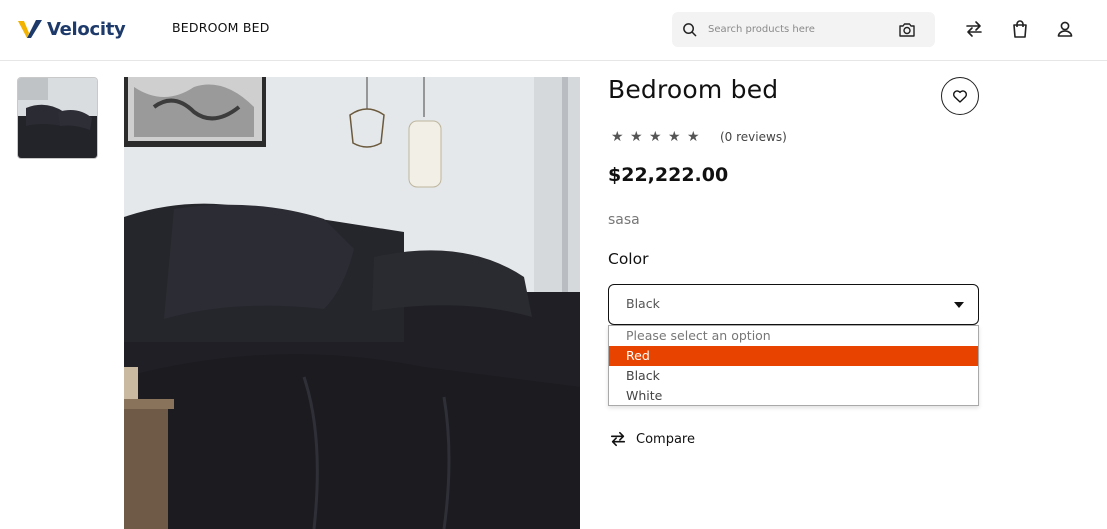  Describe the element at coordinates (624, 220) in the screenshot. I see `product-description: sasa` at that location.